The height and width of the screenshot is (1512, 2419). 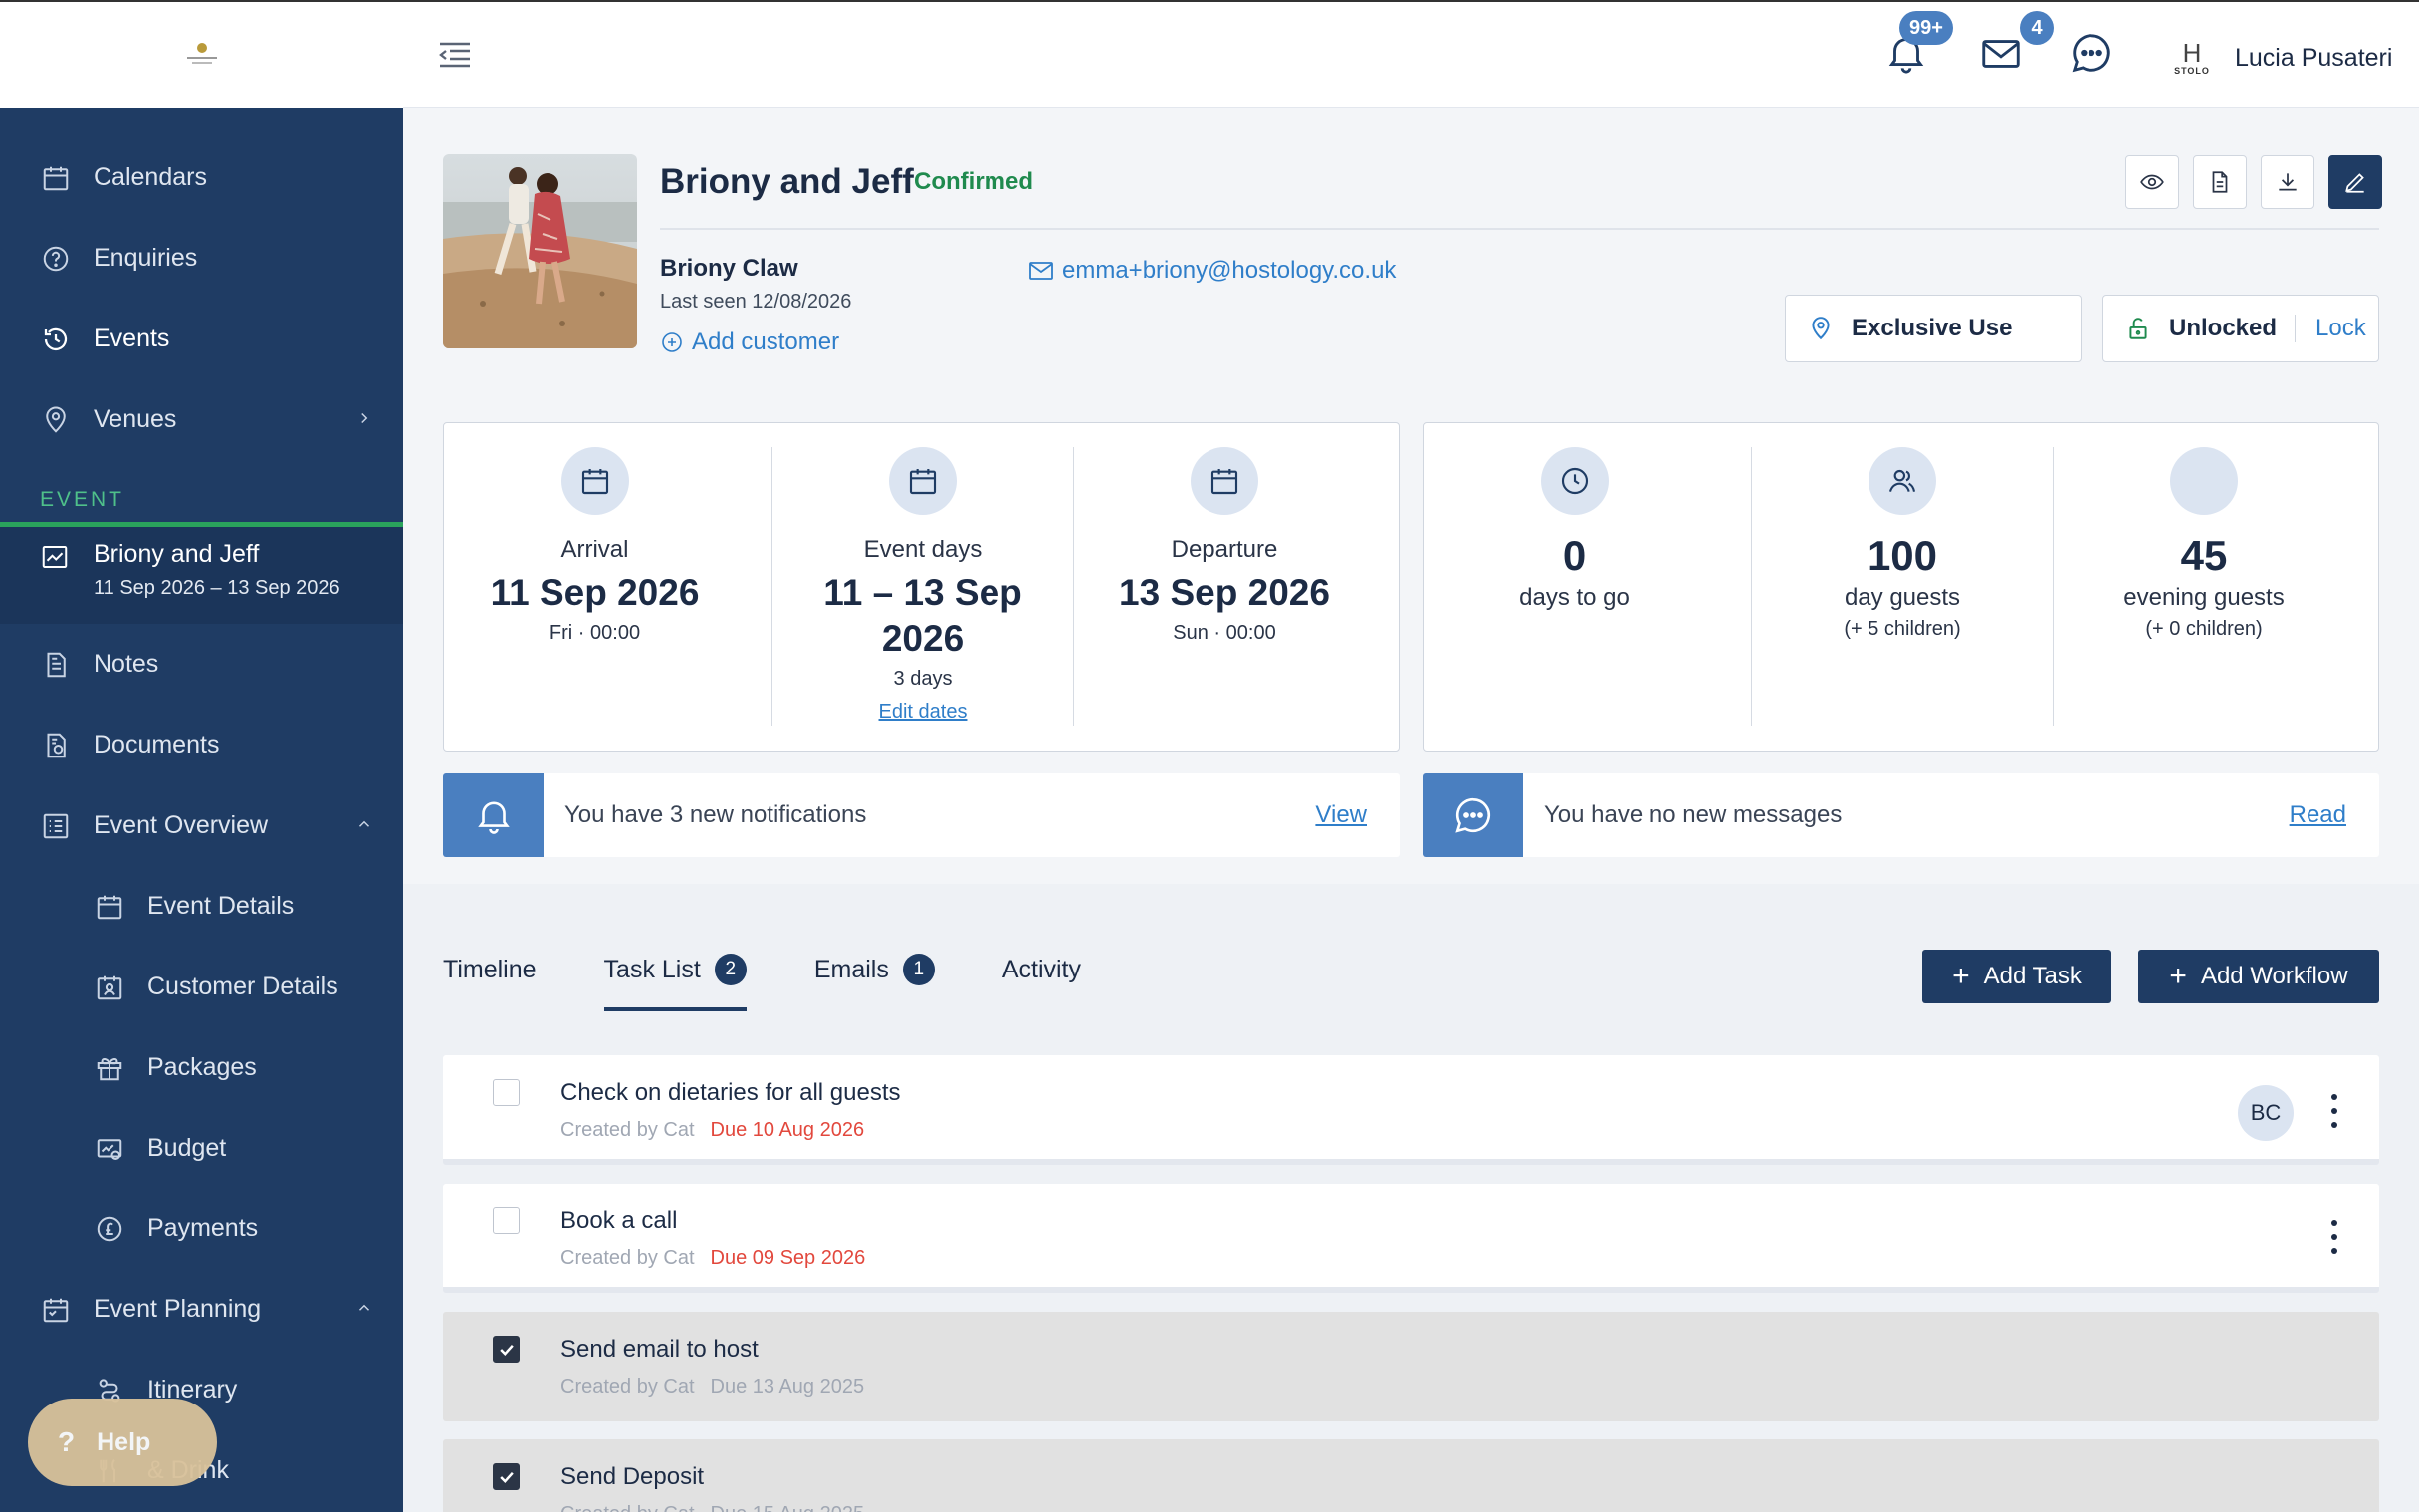 What do you see at coordinates (715, 814) in the screenshot?
I see `notifications-text: You have 3 new notifications` at bounding box center [715, 814].